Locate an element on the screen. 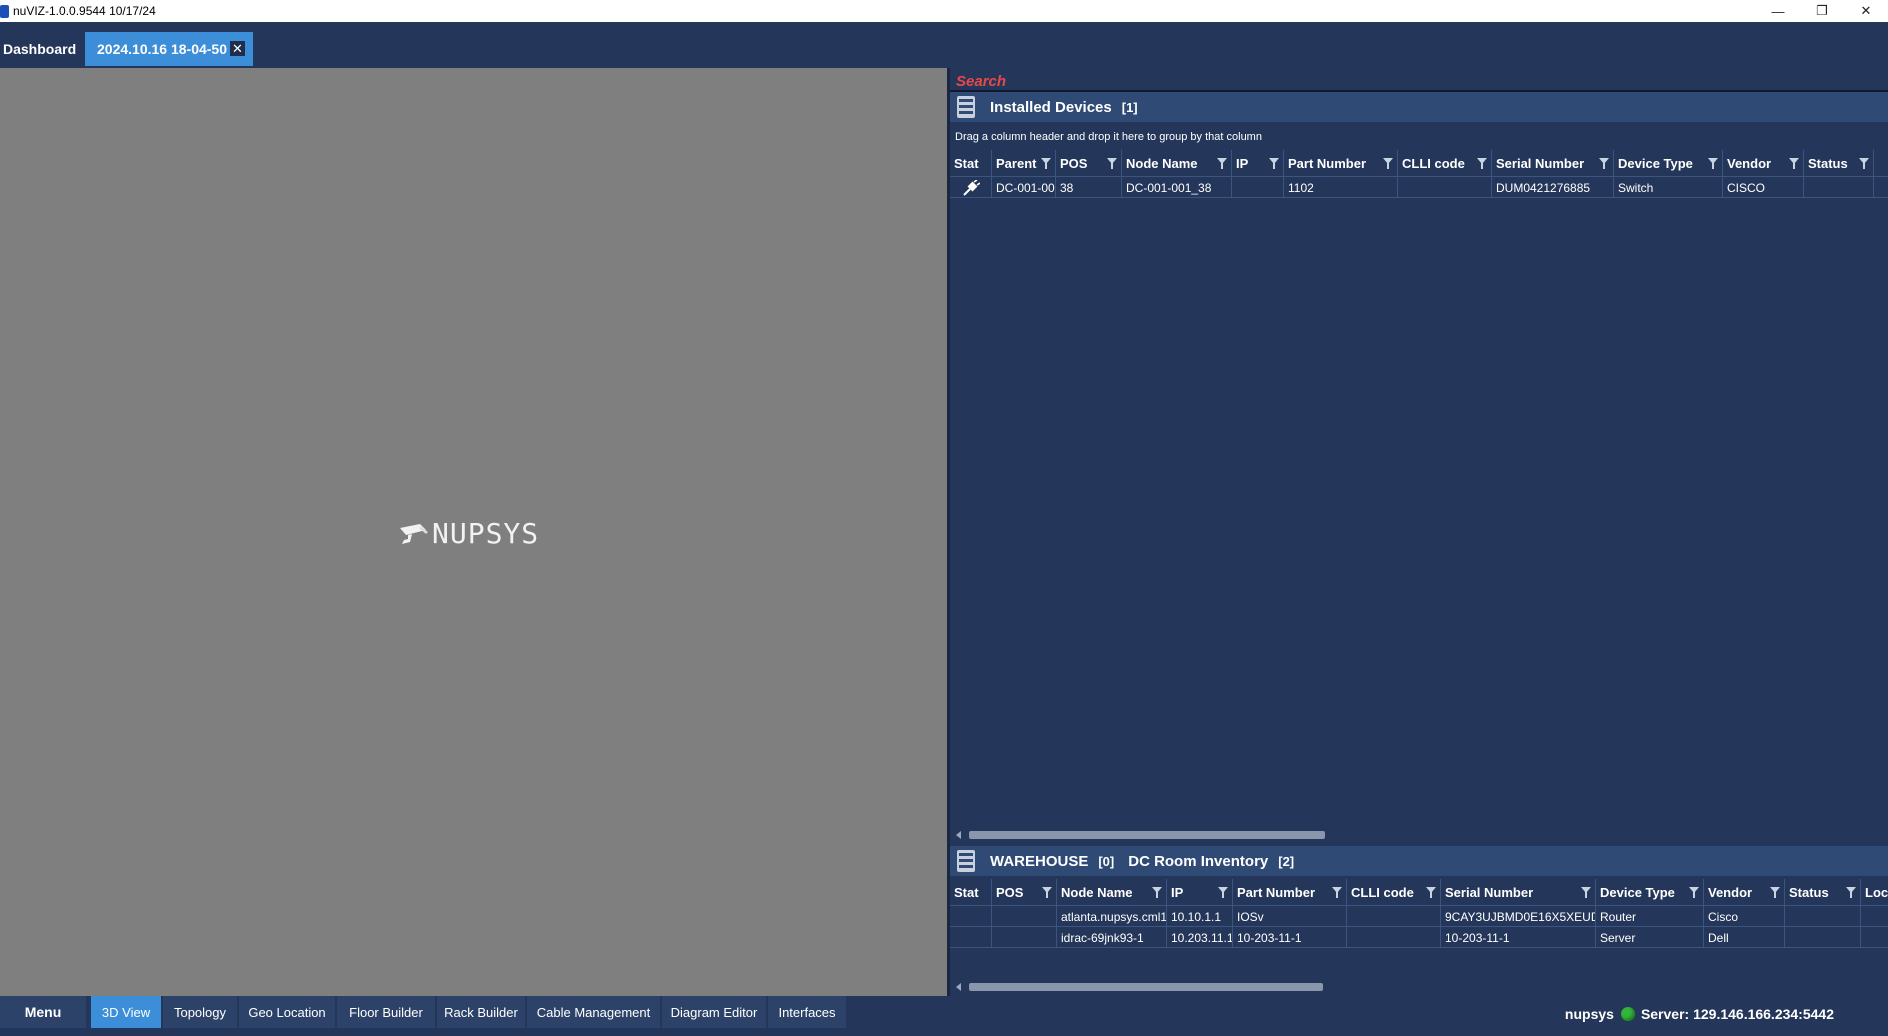 Image resolution: width=1888 pixels, height=1036 pixels. search-label: Search is located at coordinates (981, 81).